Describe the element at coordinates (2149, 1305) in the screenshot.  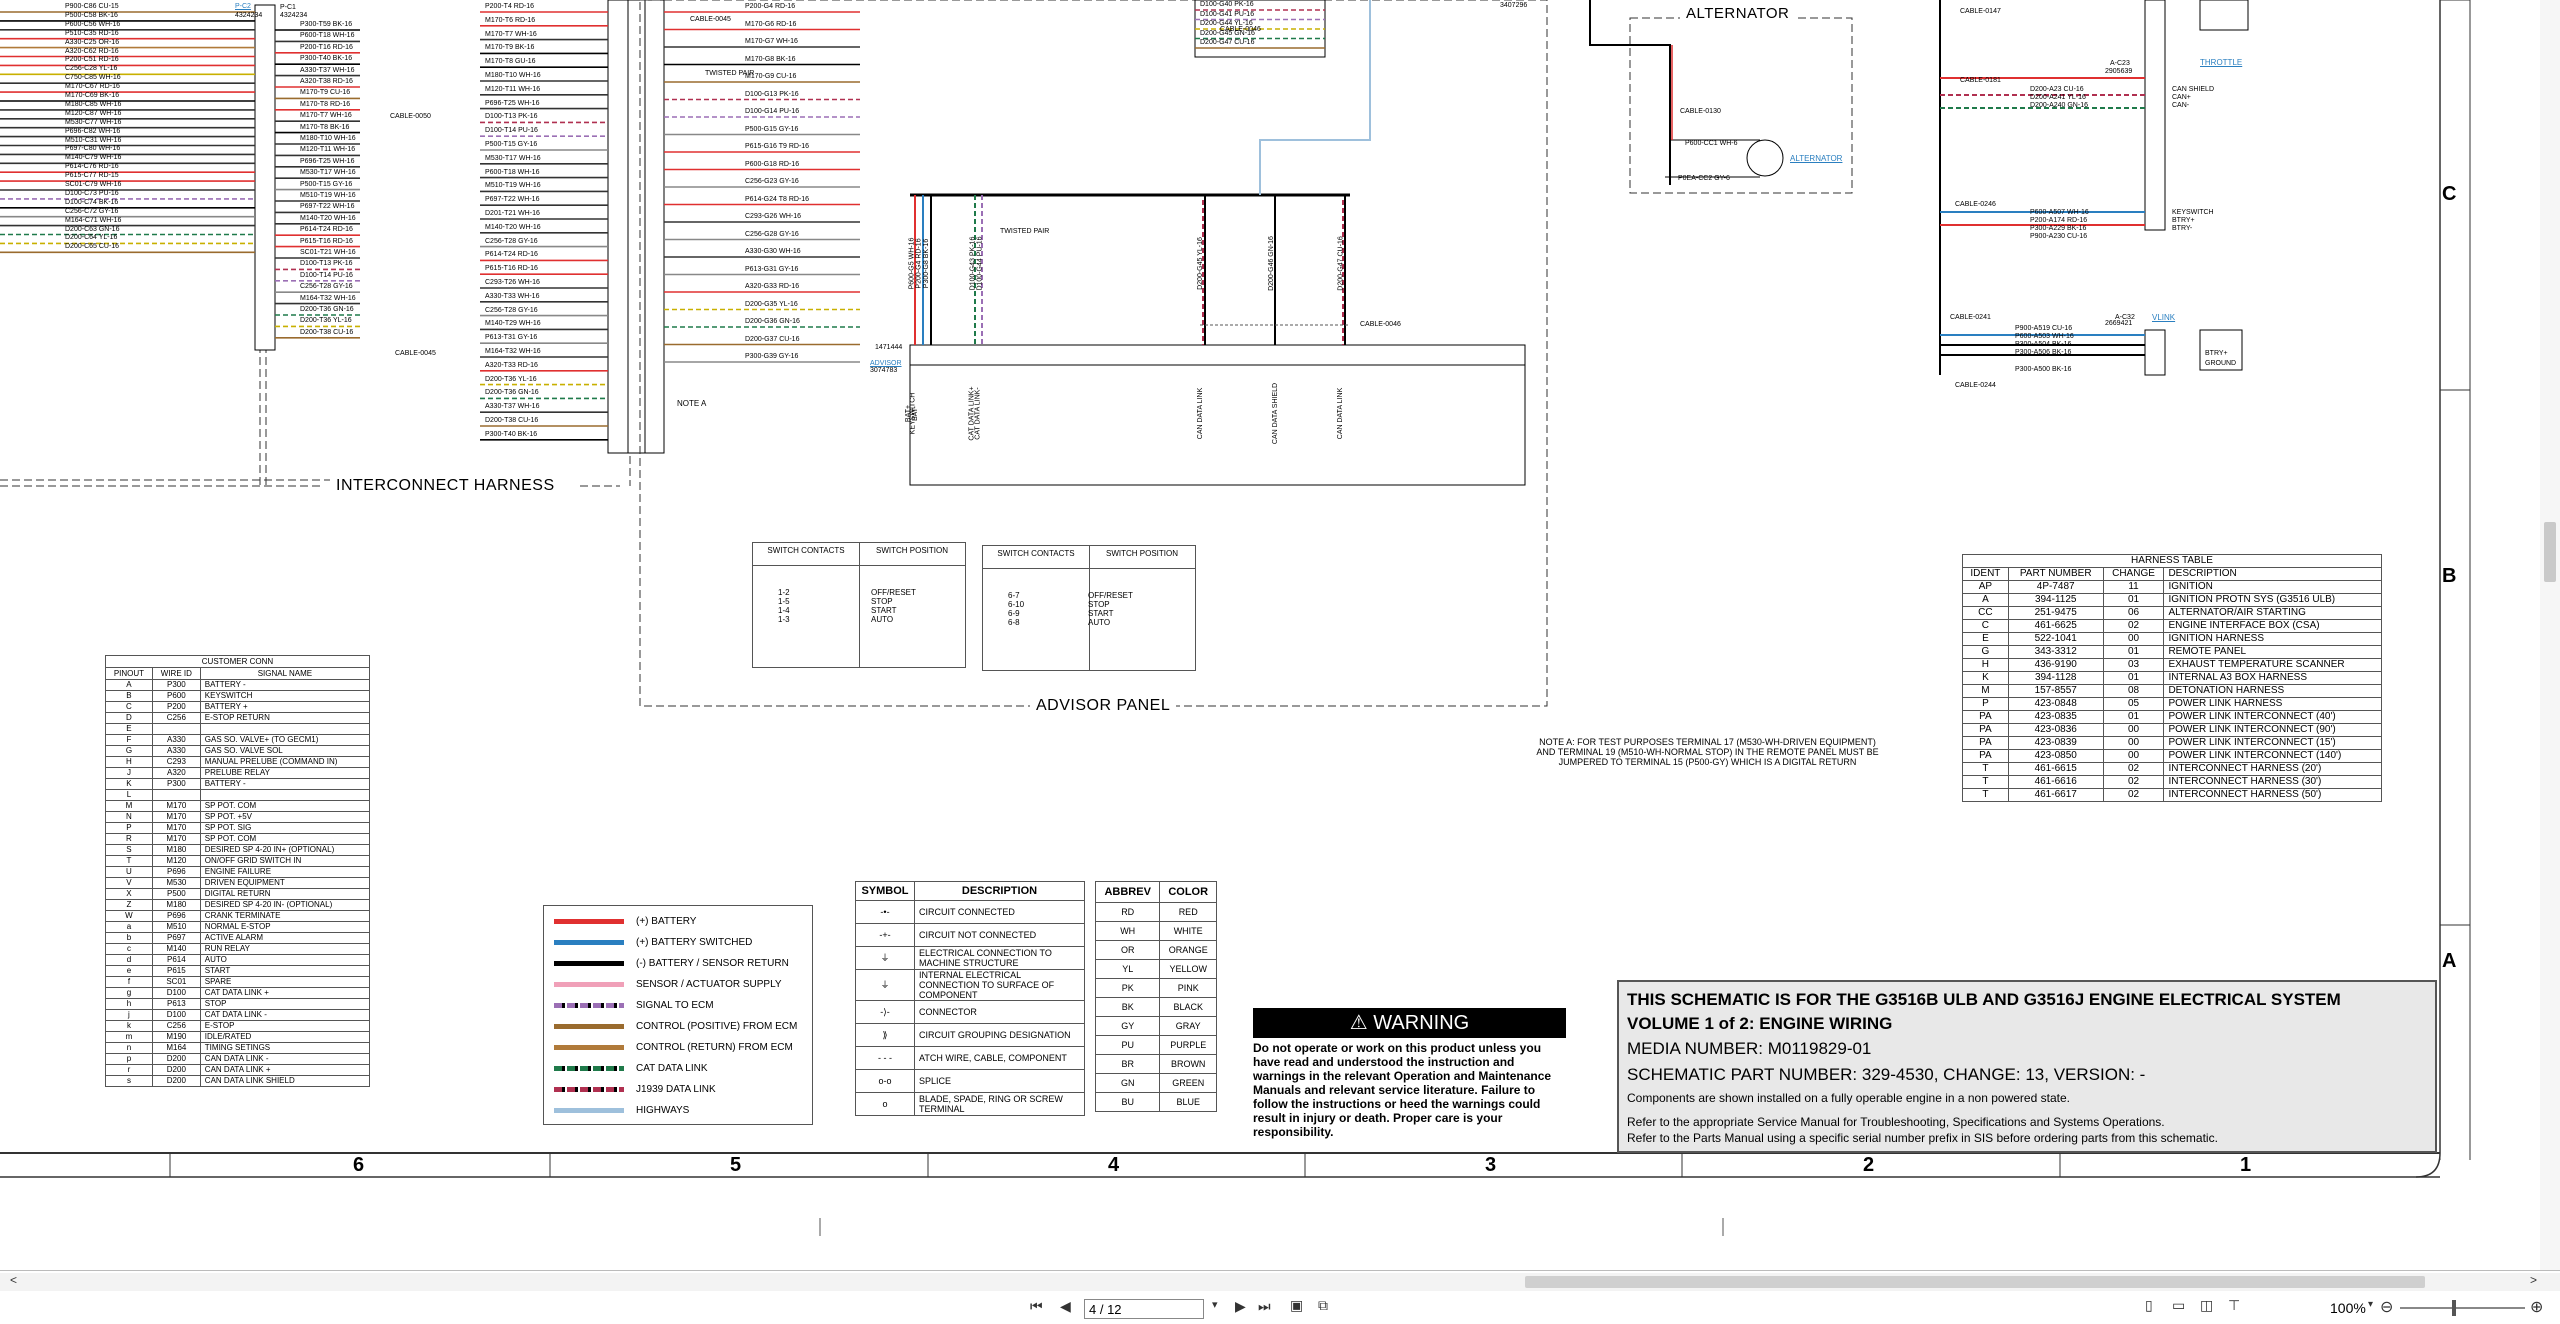
I see `single-page-view-icon: ▯` at that location.